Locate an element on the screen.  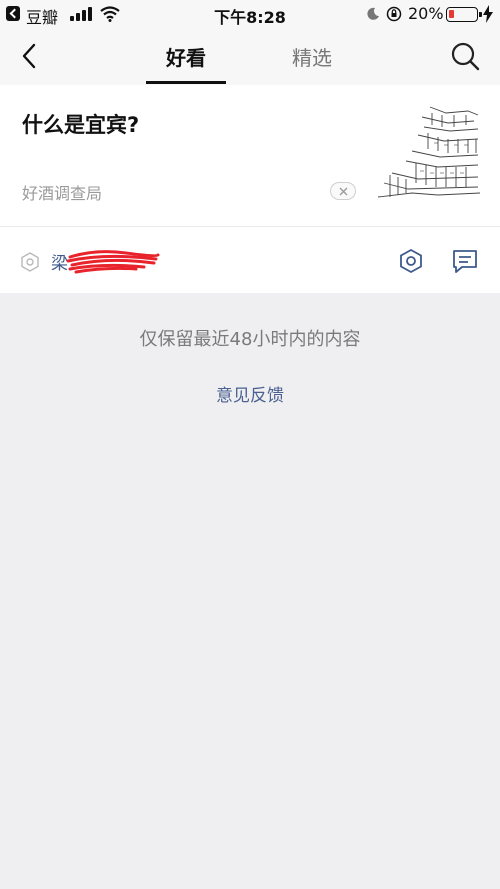
battery-icon is located at coordinates (464, 14).